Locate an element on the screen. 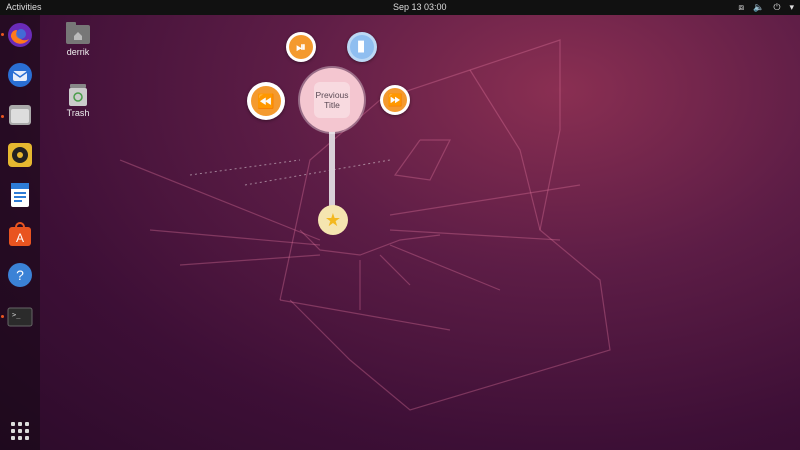 This screenshot has width=800, height=450. volume-icon: 🔈 is located at coordinates (758, 7).